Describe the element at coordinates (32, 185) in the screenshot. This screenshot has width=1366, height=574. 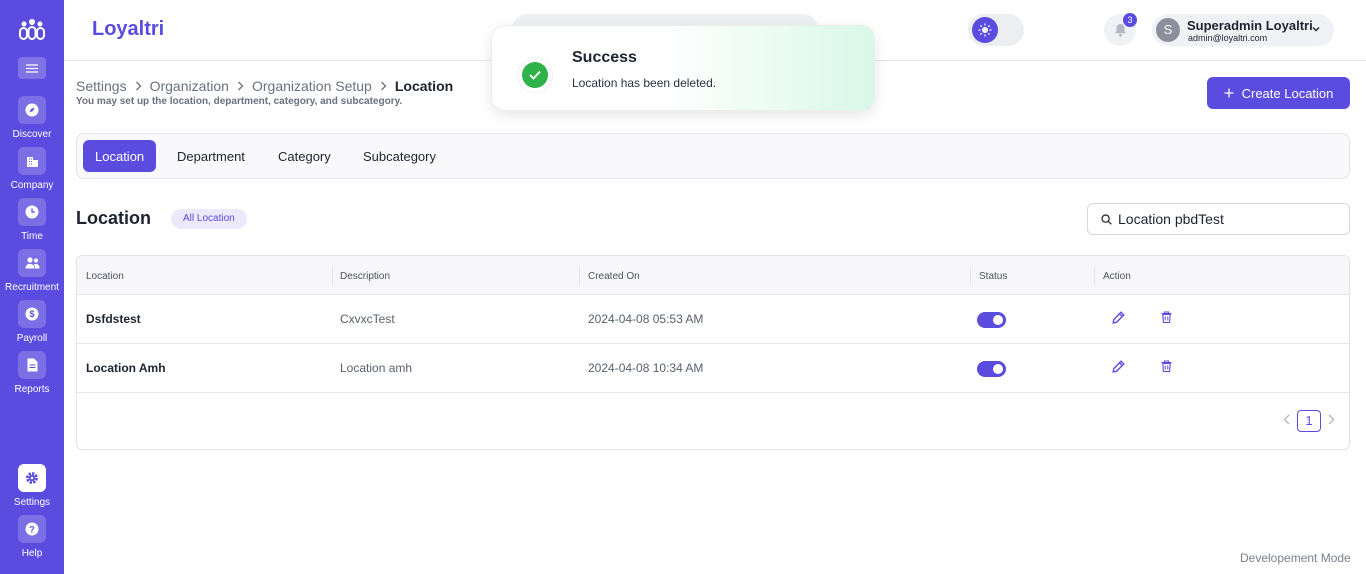
I see `sidebar-item-label: Company` at that location.